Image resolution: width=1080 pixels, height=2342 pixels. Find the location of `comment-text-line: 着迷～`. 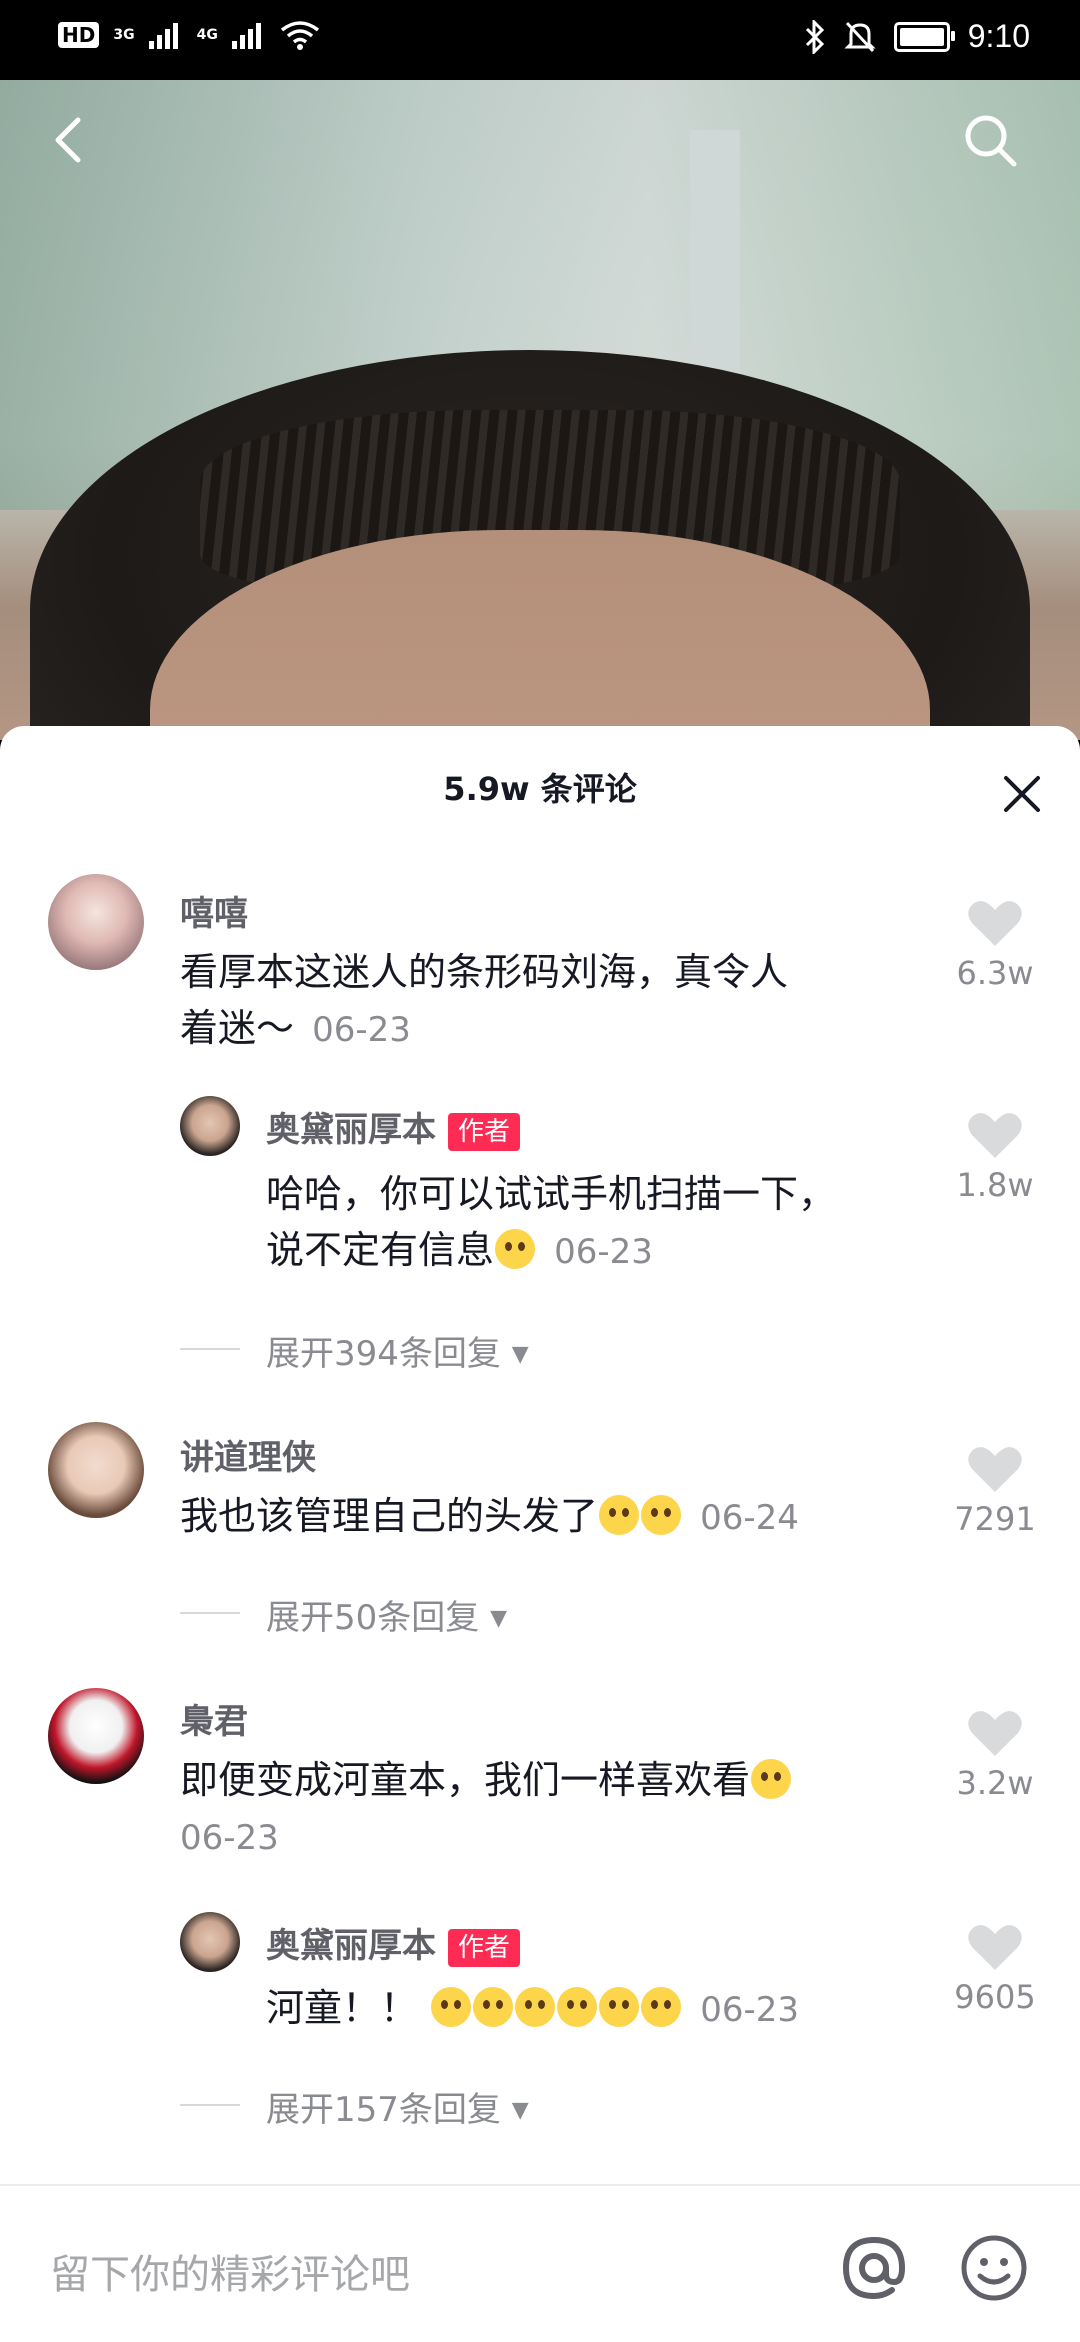

comment-text-line: 着迷～ is located at coordinates (237, 1028).